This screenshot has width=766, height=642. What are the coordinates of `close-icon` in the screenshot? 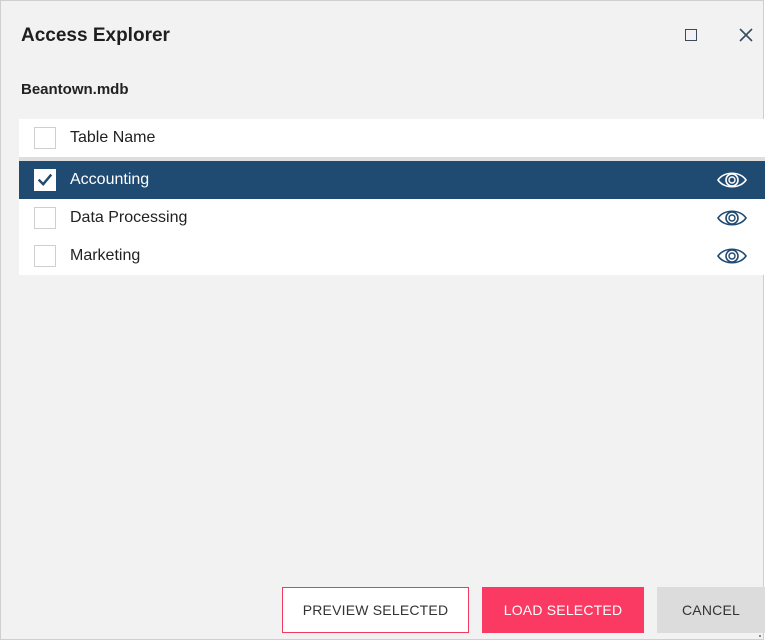 It's located at (746, 35).